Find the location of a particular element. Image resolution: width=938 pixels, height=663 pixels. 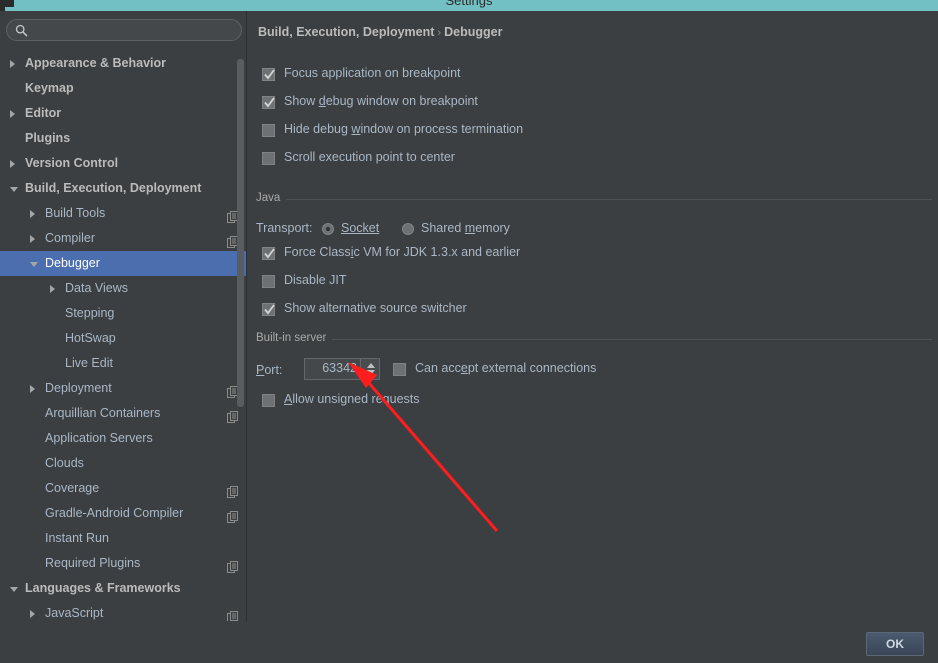

checkbox-hide-debug-window-on-process-termination is located at coordinates (268, 130).